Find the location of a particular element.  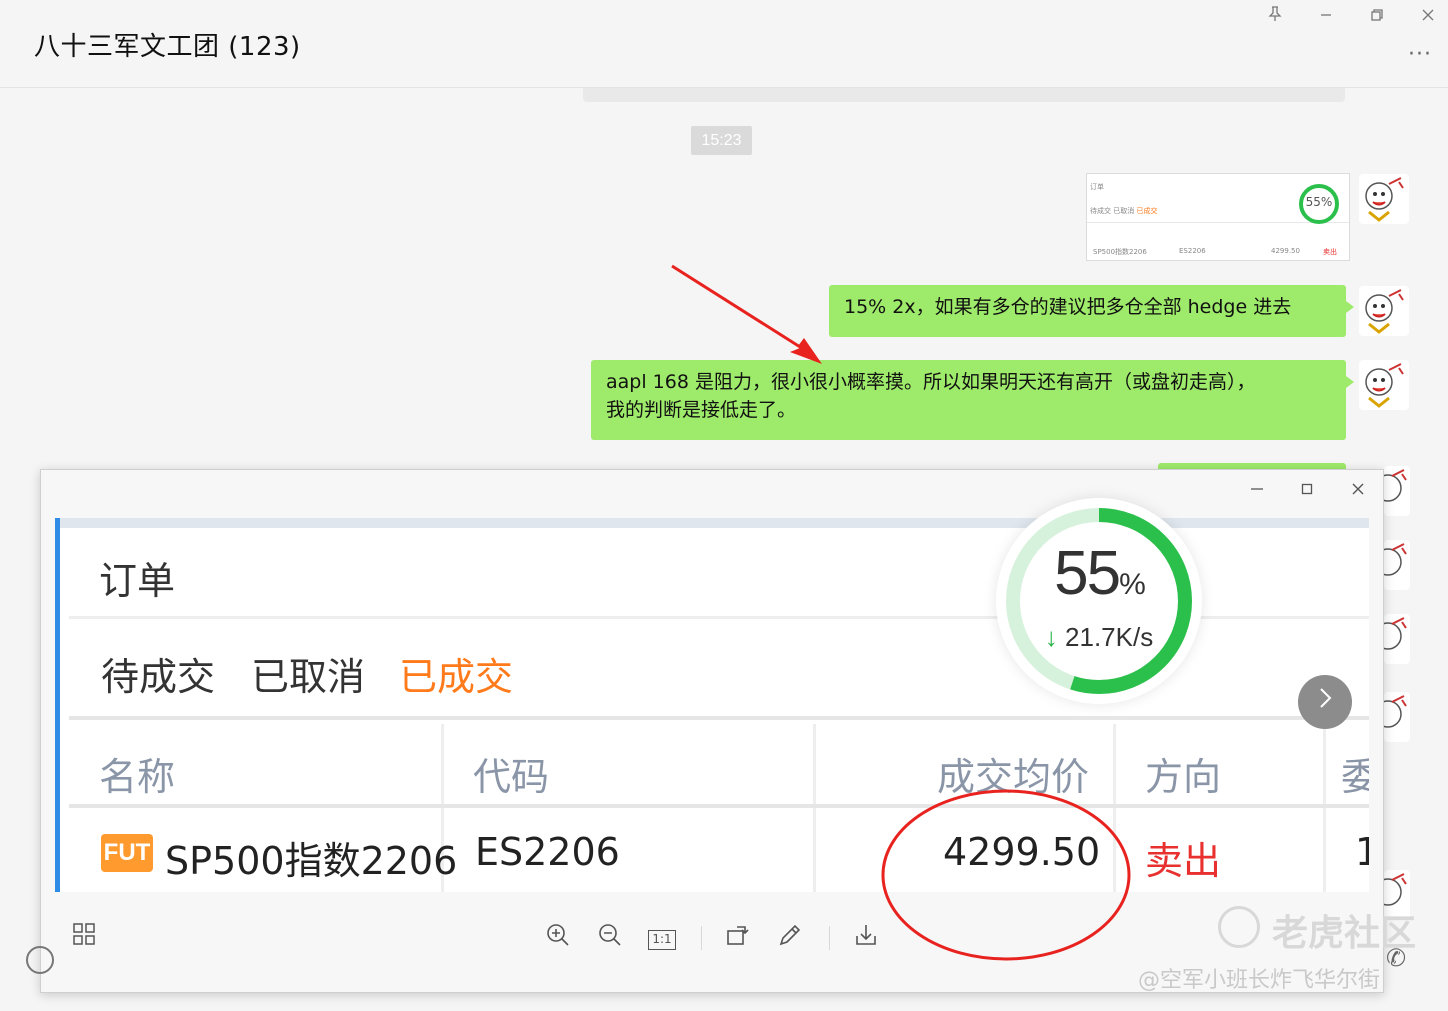

edit-icon is located at coordinates (790, 939).